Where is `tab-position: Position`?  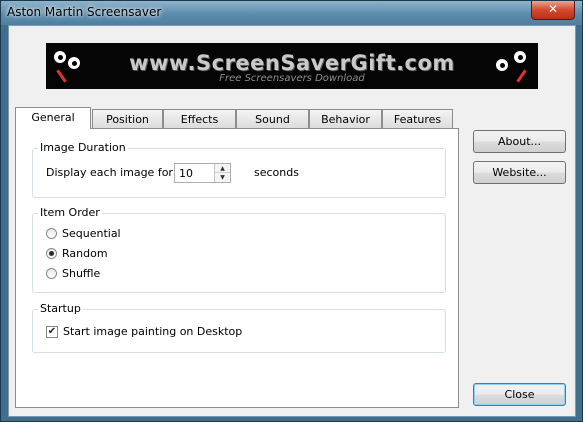
tab-position: Position is located at coordinates (127, 118).